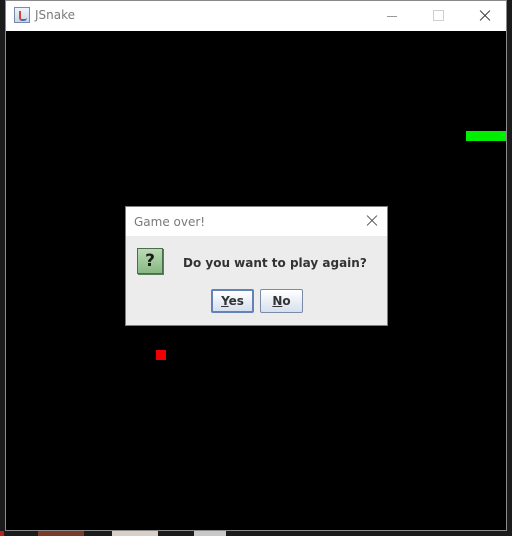 The image size is (512, 536). What do you see at coordinates (236, 301) in the screenshot?
I see `yes-label-rest: es` at bounding box center [236, 301].